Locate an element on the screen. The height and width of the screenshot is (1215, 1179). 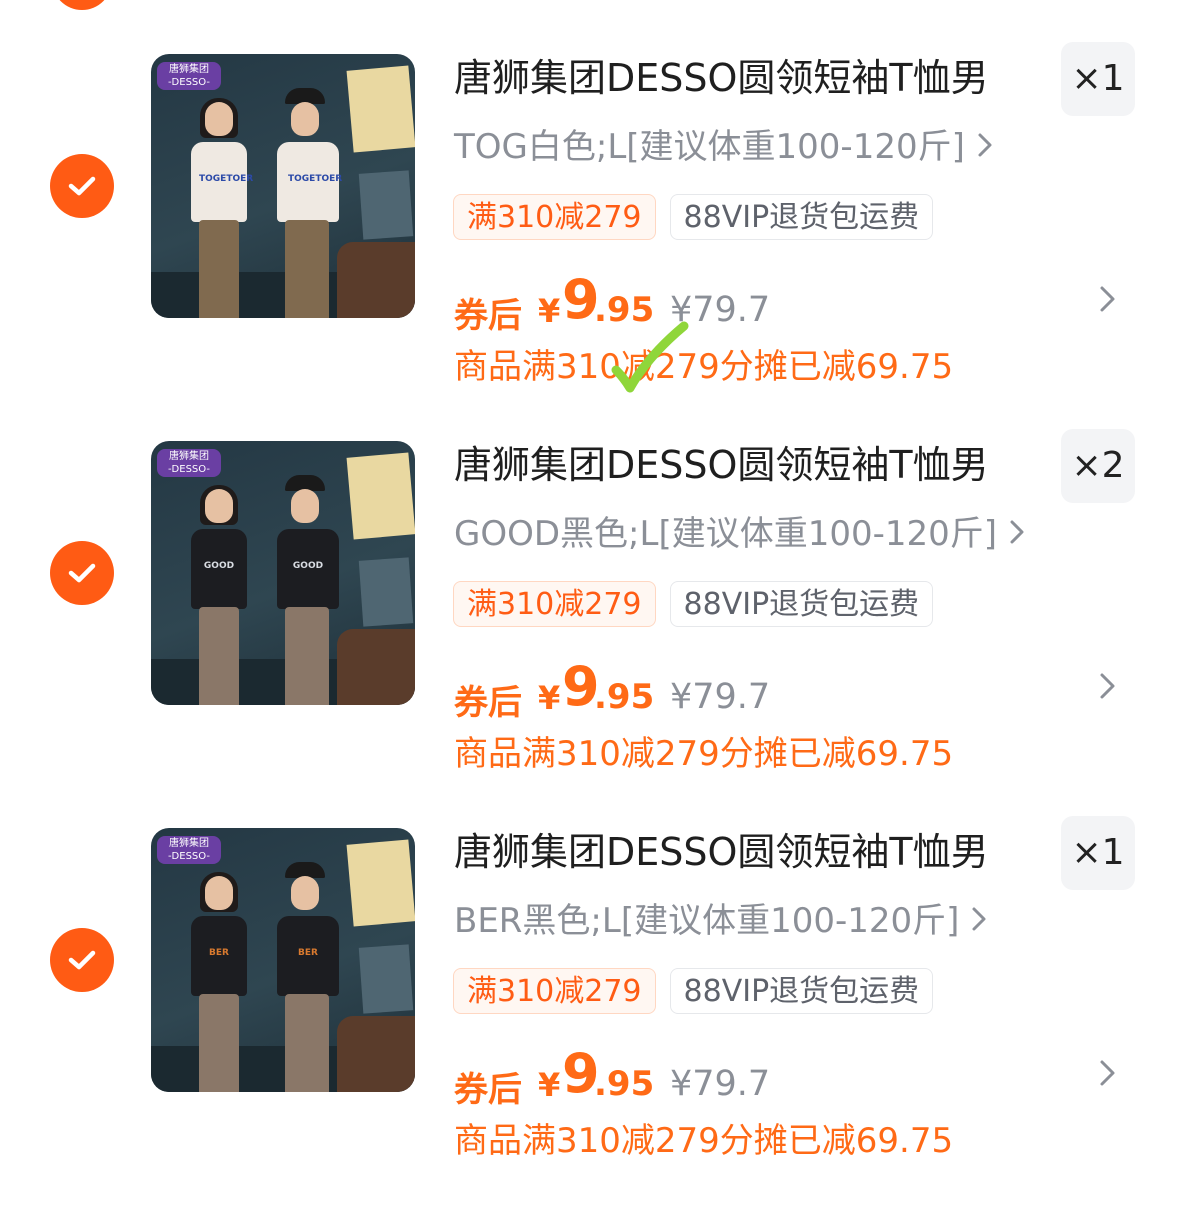
shop-header is located at coordinates (589, 6).